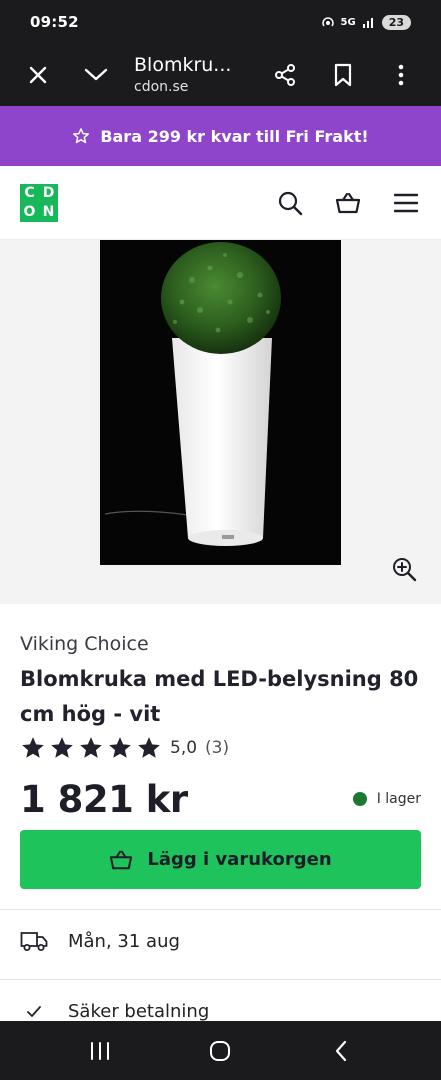 Image resolution: width=441 pixels, height=1080 pixels. I want to click on menu-icon, so click(406, 202).